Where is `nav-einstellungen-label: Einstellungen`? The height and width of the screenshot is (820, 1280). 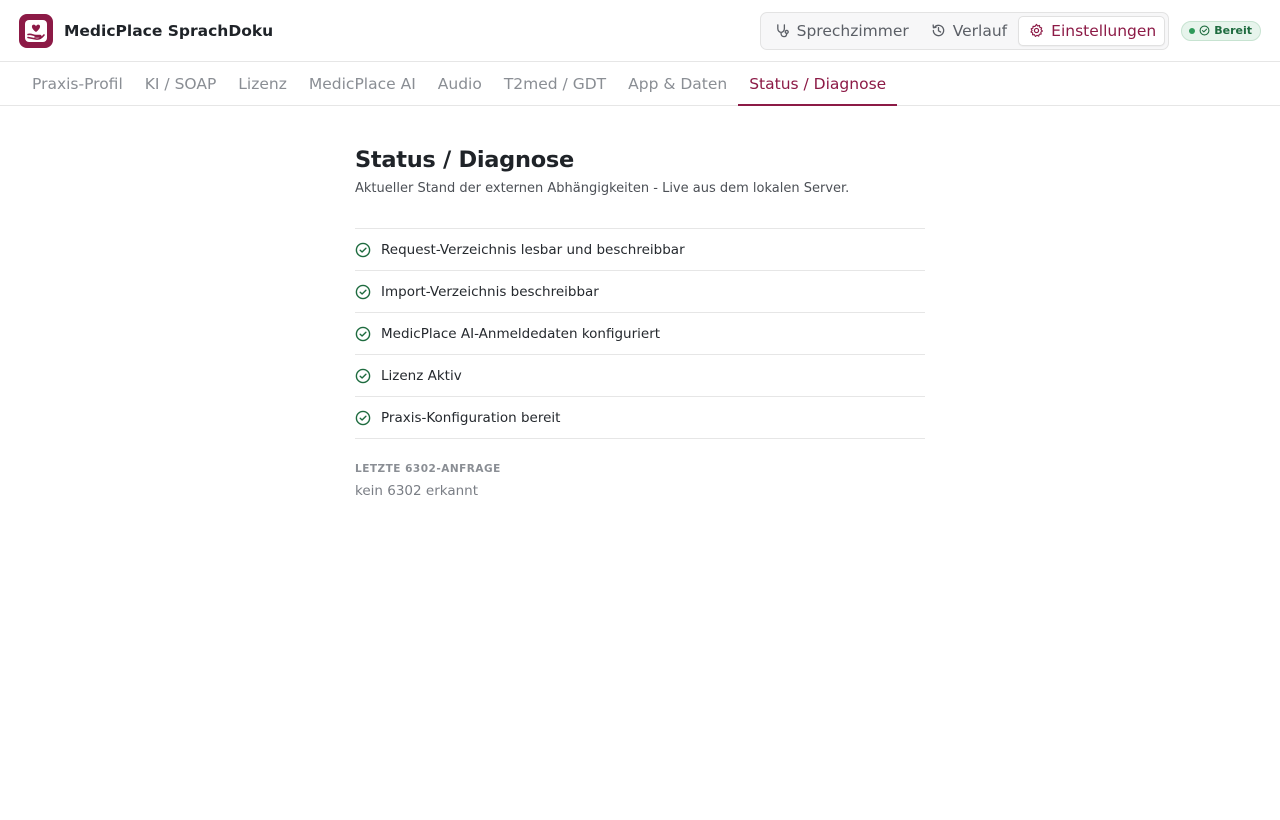
nav-einstellungen-label: Einstellungen is located at coordinates (1104, 30).